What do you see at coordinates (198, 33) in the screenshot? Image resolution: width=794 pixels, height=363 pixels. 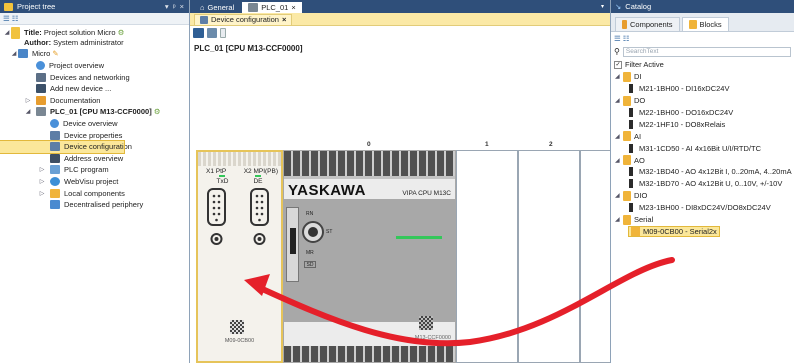 I see `device-view-icon` at bounding box center [198, 33].